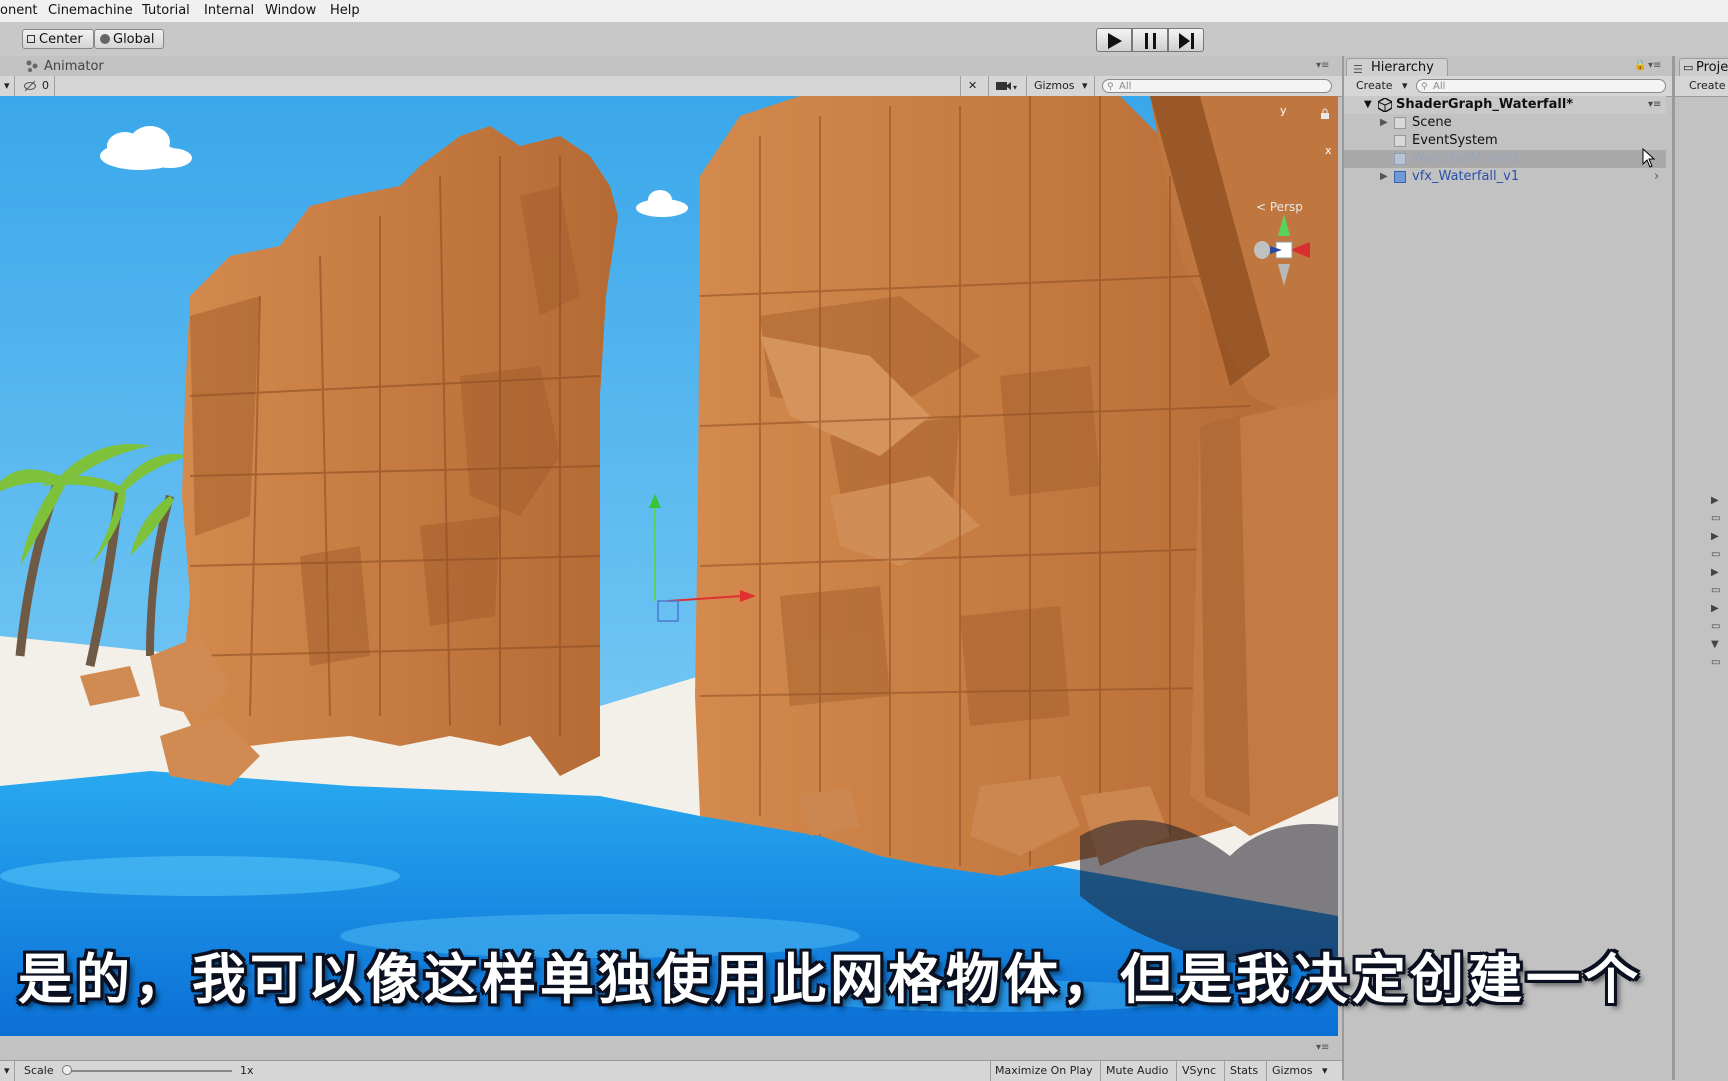 This screenshot has height=1081, width=1728. I want to click on tools-icon: ✕, so click(972, 86).